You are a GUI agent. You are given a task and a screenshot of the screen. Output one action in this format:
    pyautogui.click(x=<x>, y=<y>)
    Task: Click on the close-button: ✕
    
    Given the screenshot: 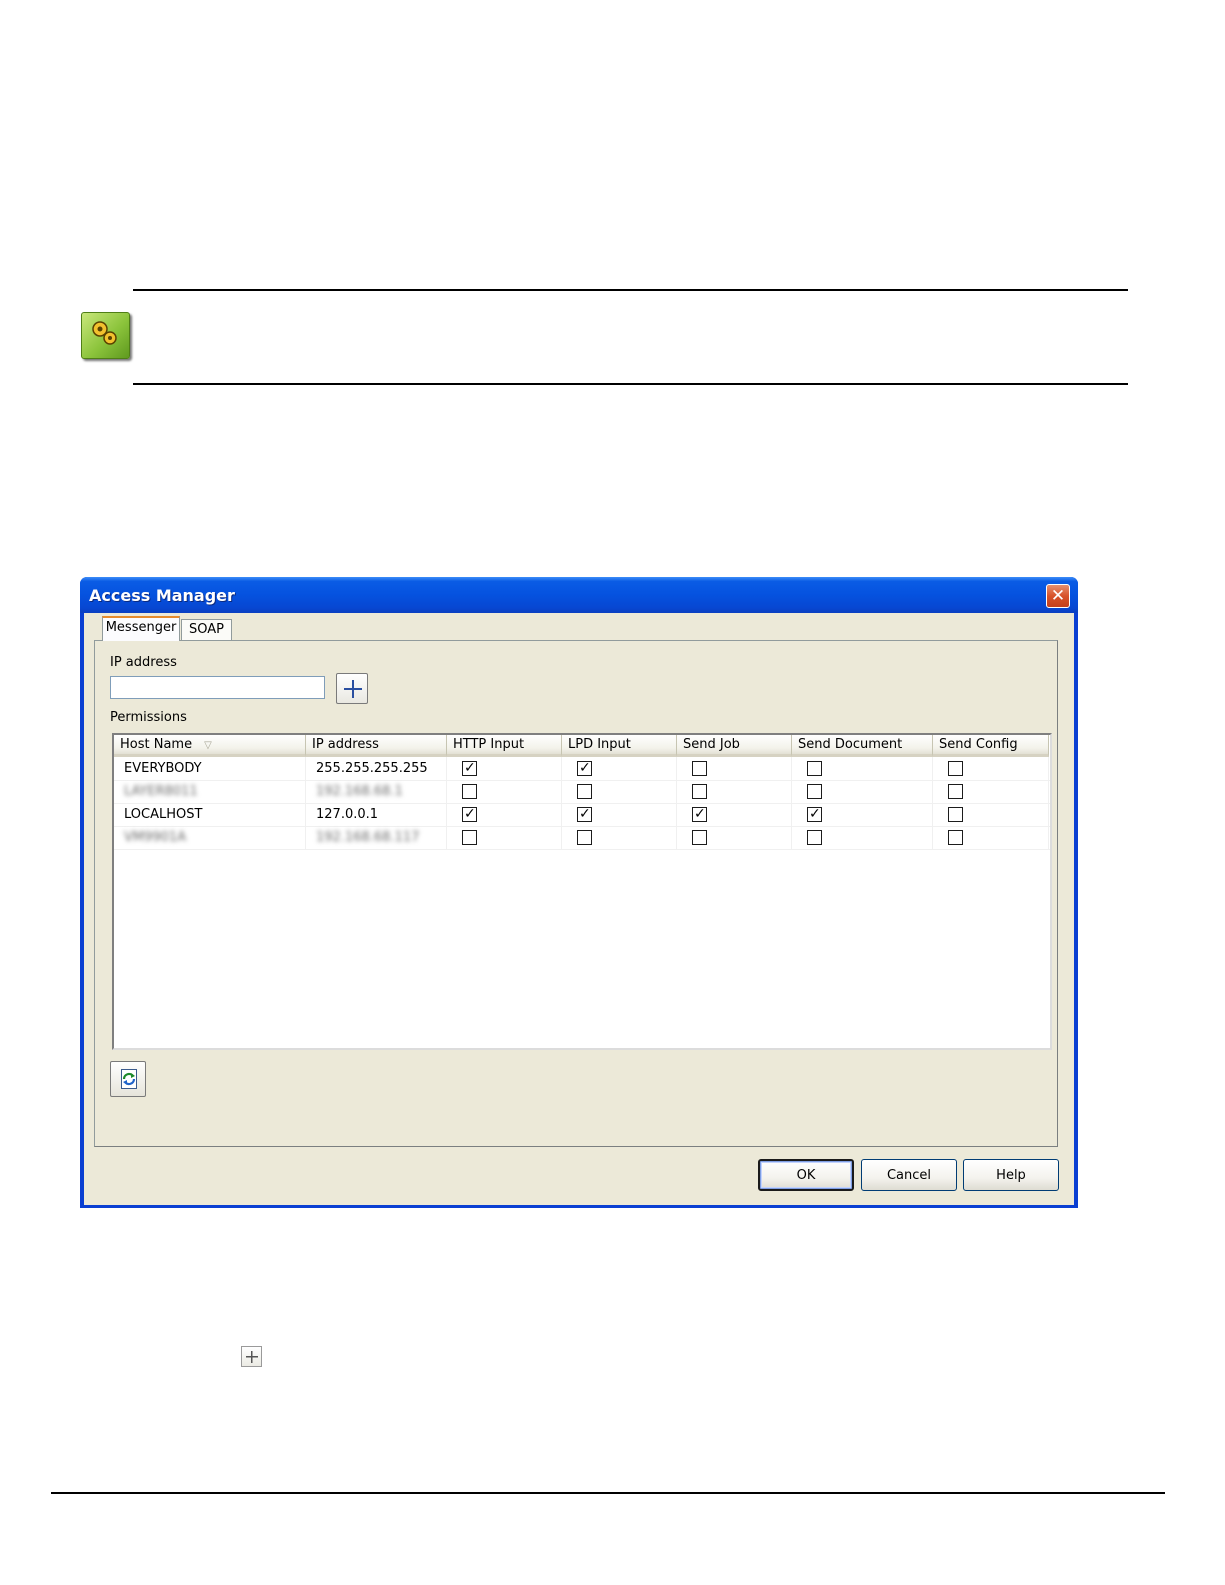 What is the action you would take?
    pyautogui.click(x=1058, y=596)
    